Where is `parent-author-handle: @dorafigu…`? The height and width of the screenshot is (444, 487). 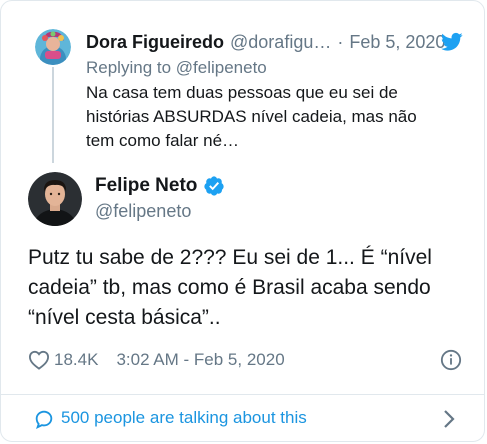 parent-author-handle: @dorafigu… is located at coordinates (280, 42).